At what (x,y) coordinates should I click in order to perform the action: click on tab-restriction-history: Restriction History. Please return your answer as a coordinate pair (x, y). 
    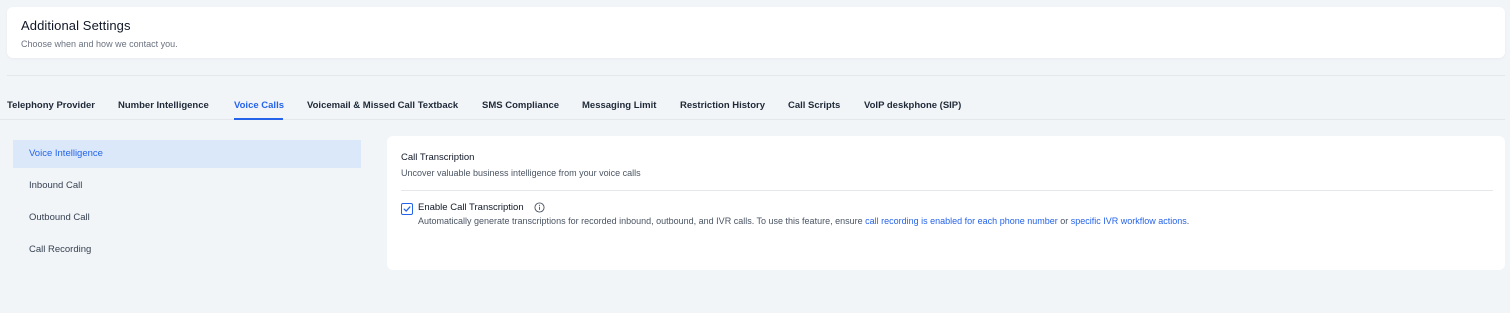
    Looking at the image, I should click on (722, 105).